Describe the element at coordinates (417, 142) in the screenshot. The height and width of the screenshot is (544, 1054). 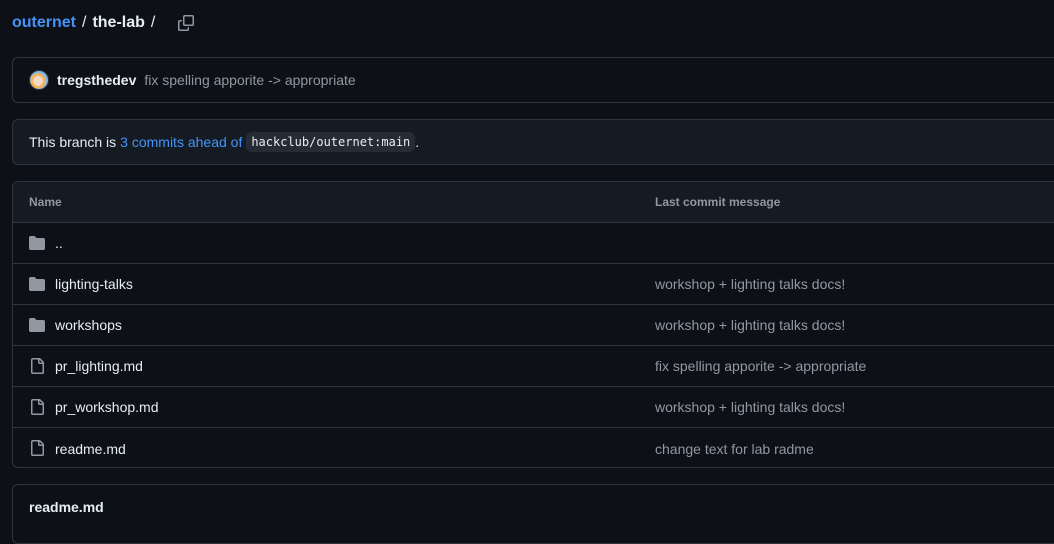
I see `branch-status-suffix: .` at that location.